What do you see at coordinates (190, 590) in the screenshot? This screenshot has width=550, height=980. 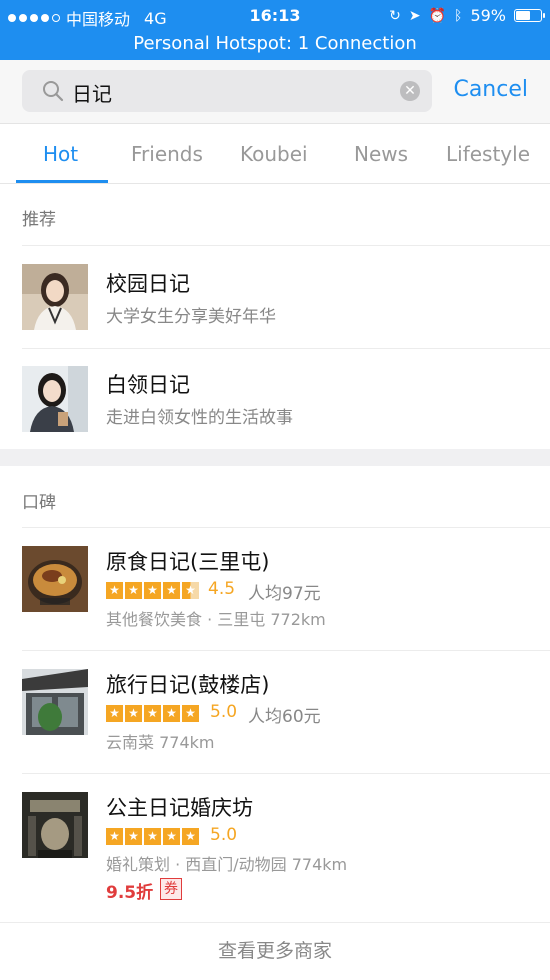 I see `half-star-icon: ★` at bounding box center [190, 590].